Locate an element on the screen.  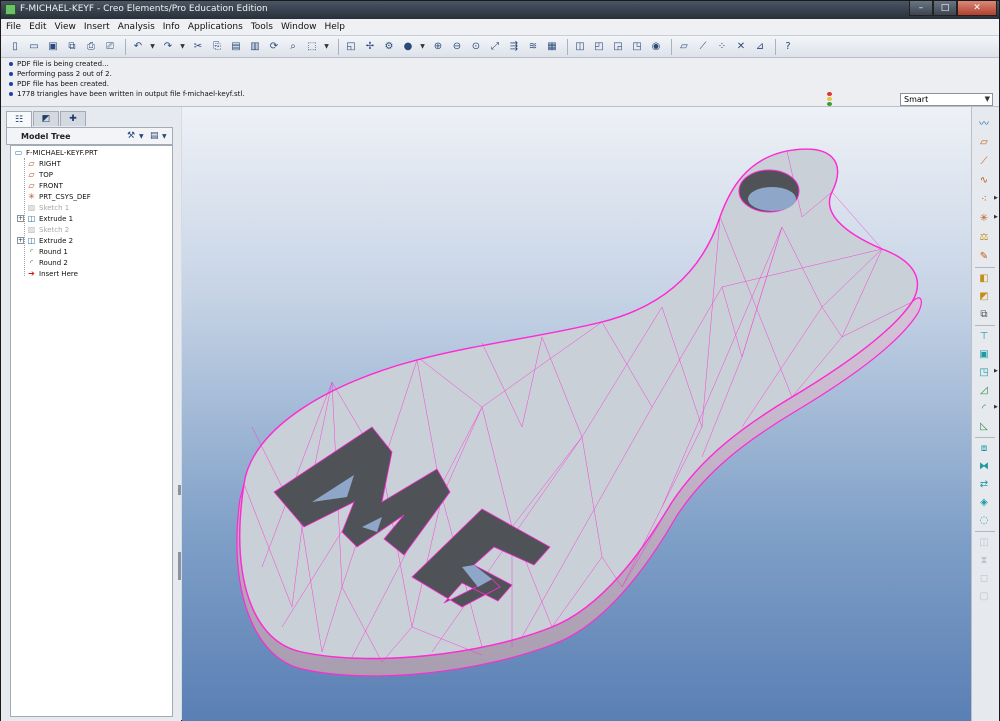
select-dropdown-icon: ▼ is located at coordinates (326, 47).